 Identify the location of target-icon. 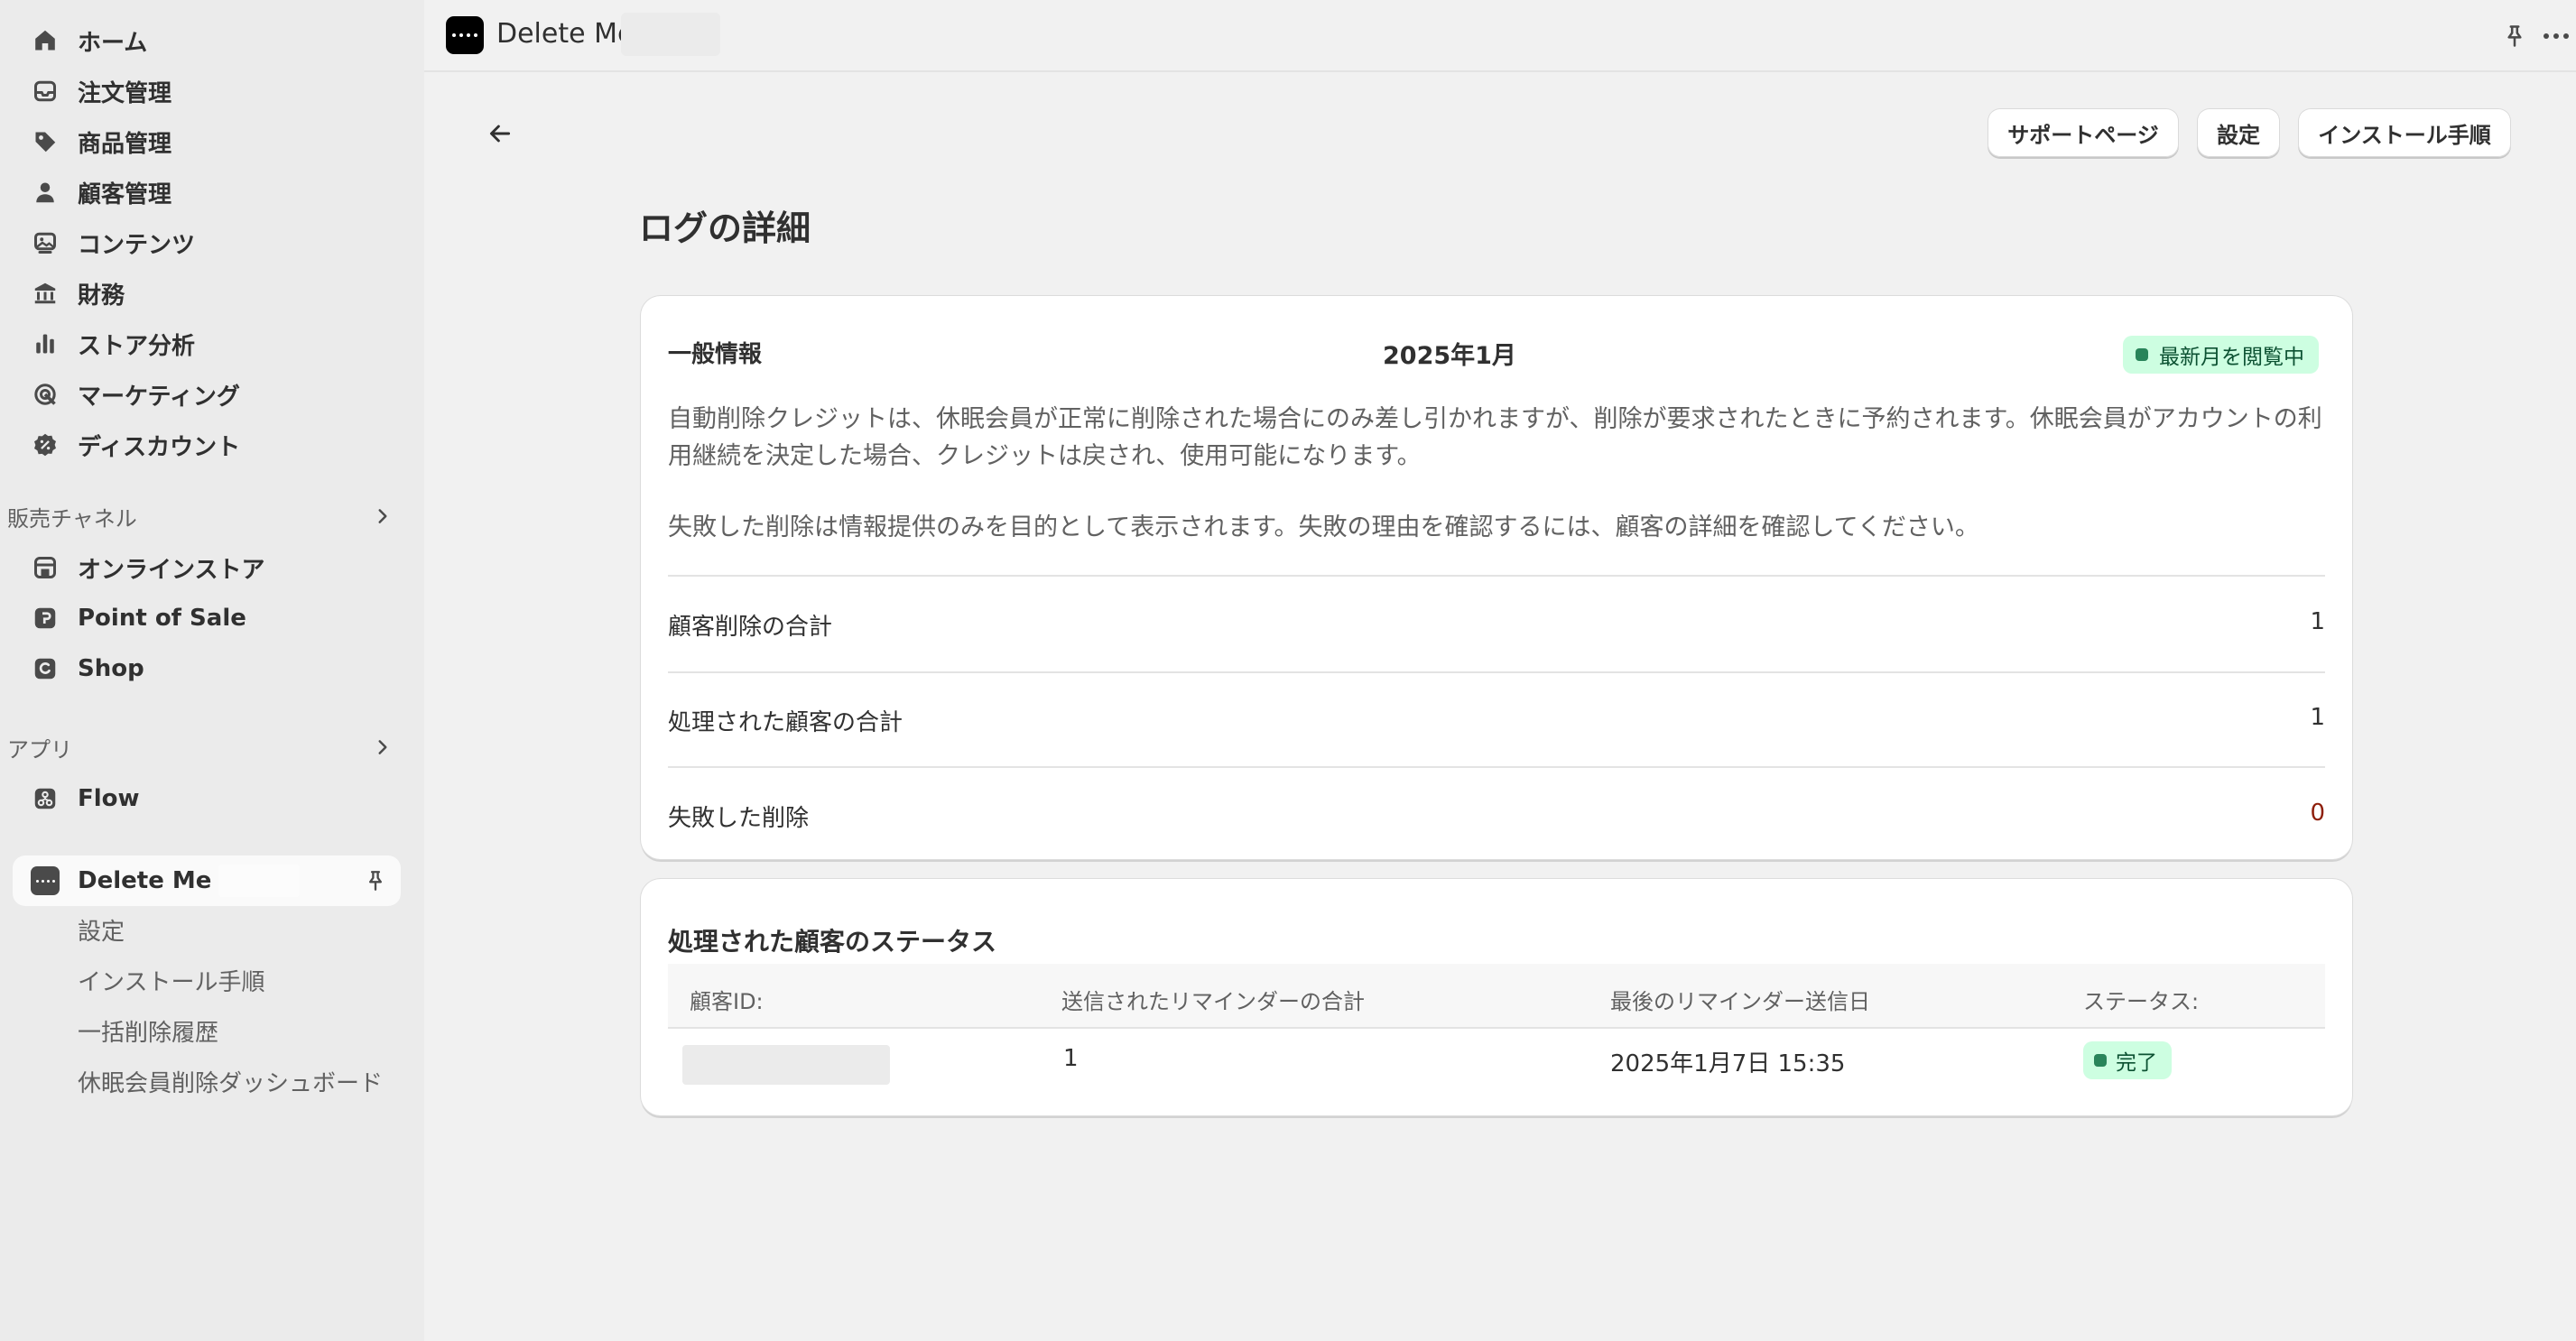
(45, 394).